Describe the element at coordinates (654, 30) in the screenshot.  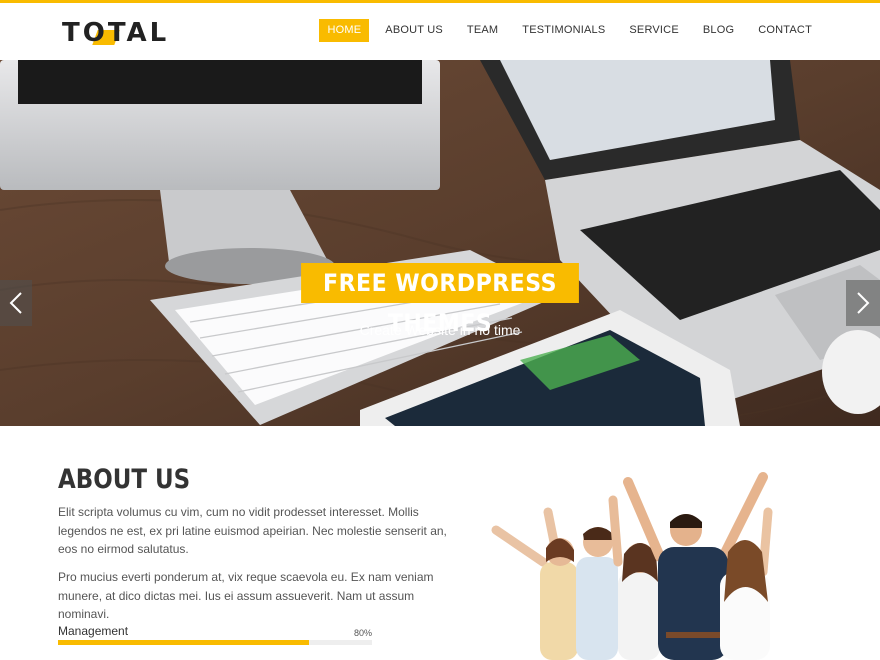
I see `nav-service: SERVICE` at that location.